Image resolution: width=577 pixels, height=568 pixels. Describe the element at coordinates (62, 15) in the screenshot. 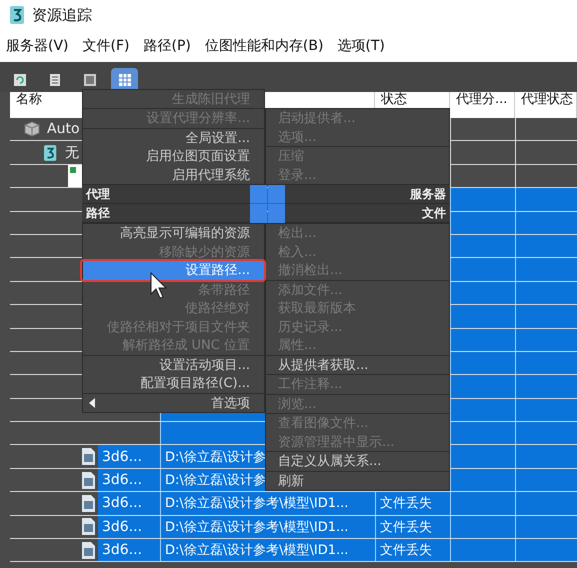

I see `window-title: 资源追踪` at that location.